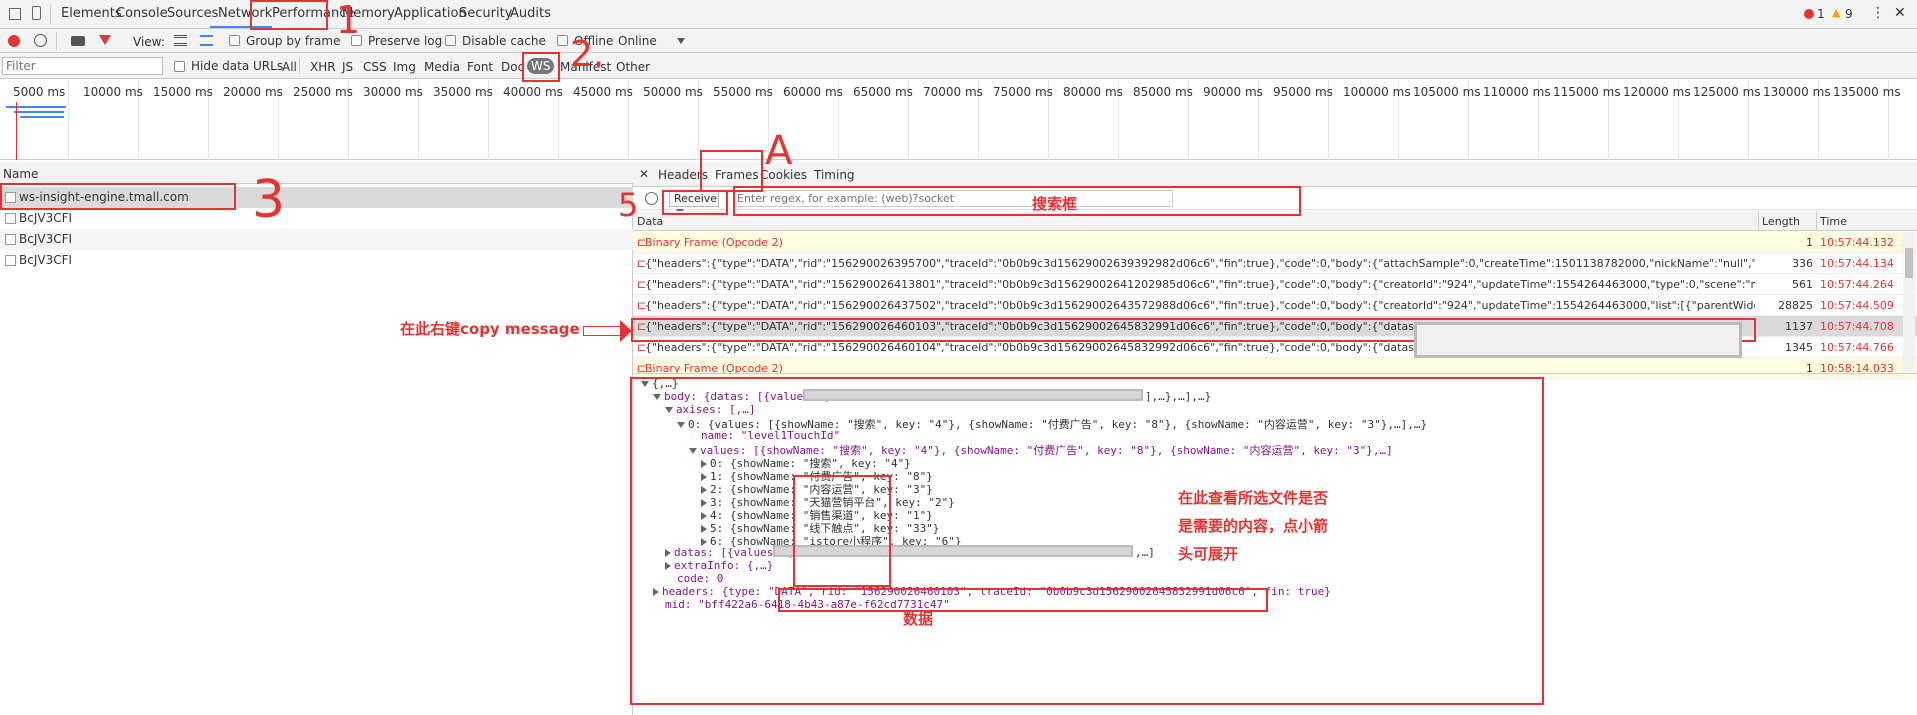 This screenshot has width=1917, height=715. What do you see at coordinates (1023, 600) in the screenshot?
I see `annotation-box-datas` at bounding box center [1023, 600].